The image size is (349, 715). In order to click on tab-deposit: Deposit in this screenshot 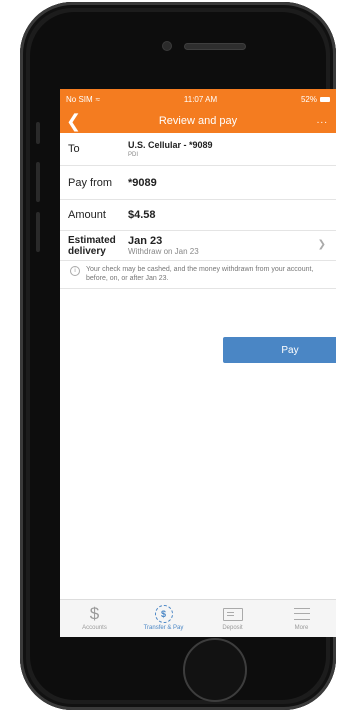, I will do `click(232, 618)`.